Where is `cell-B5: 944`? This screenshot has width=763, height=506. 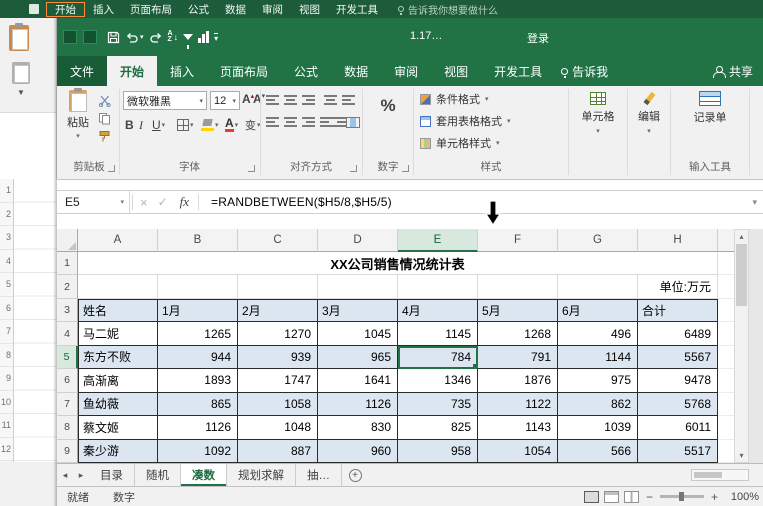
cell-B5: 944 is located at coordinates (198, 357).